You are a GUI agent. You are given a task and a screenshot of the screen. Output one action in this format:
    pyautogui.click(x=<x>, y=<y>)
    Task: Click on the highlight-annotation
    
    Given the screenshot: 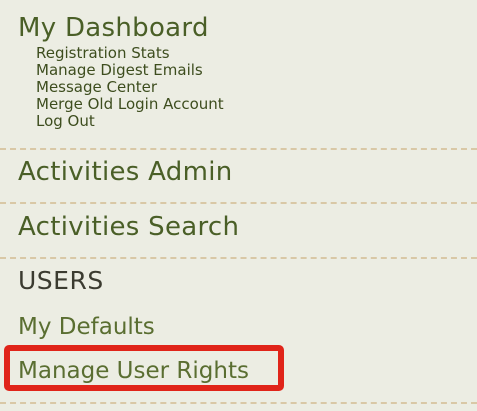 What is the action you would take?
    pyautogui.click(x=144, y=368)
    